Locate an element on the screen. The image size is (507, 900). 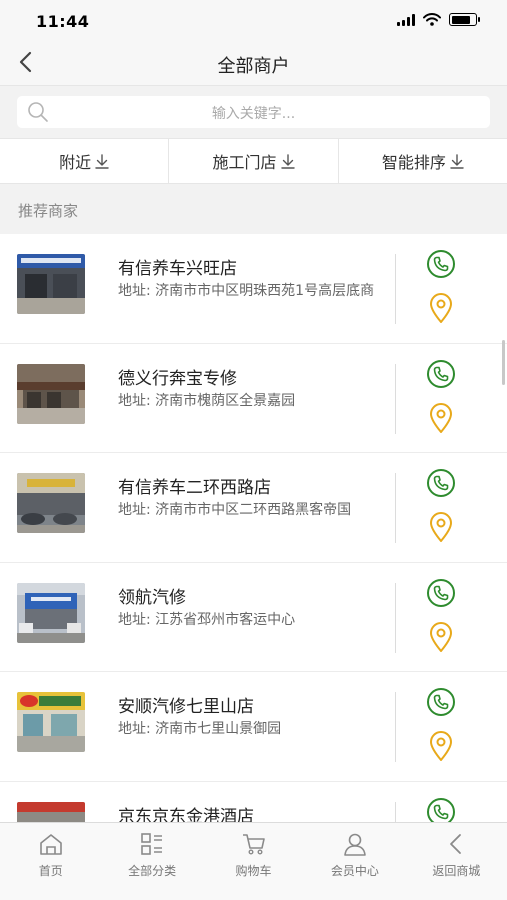
merchant-row: 安顺汽修七里山店 地址: 济南市七里山景御园 is located at coordinates (253, 727).